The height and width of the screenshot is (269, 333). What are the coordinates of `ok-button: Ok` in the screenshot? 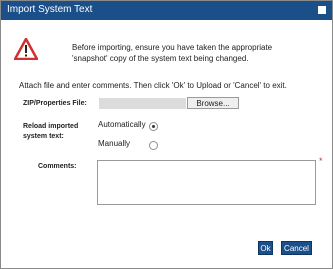 It's located at (265, 248).